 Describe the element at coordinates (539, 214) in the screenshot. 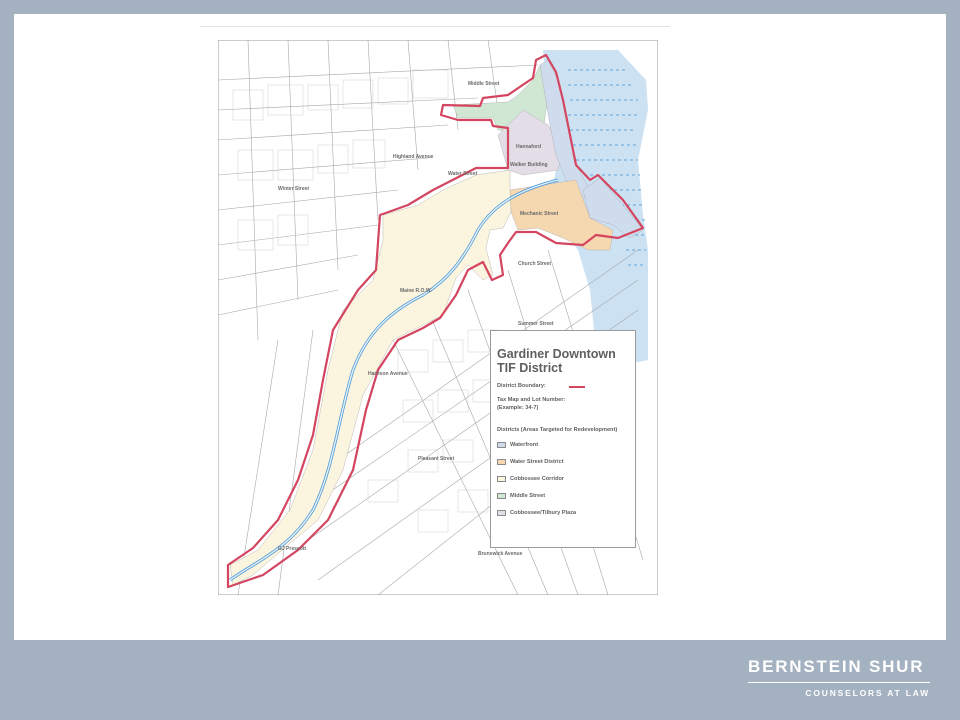

I see `label-mechanic-street: Mechanic Street` at that location.